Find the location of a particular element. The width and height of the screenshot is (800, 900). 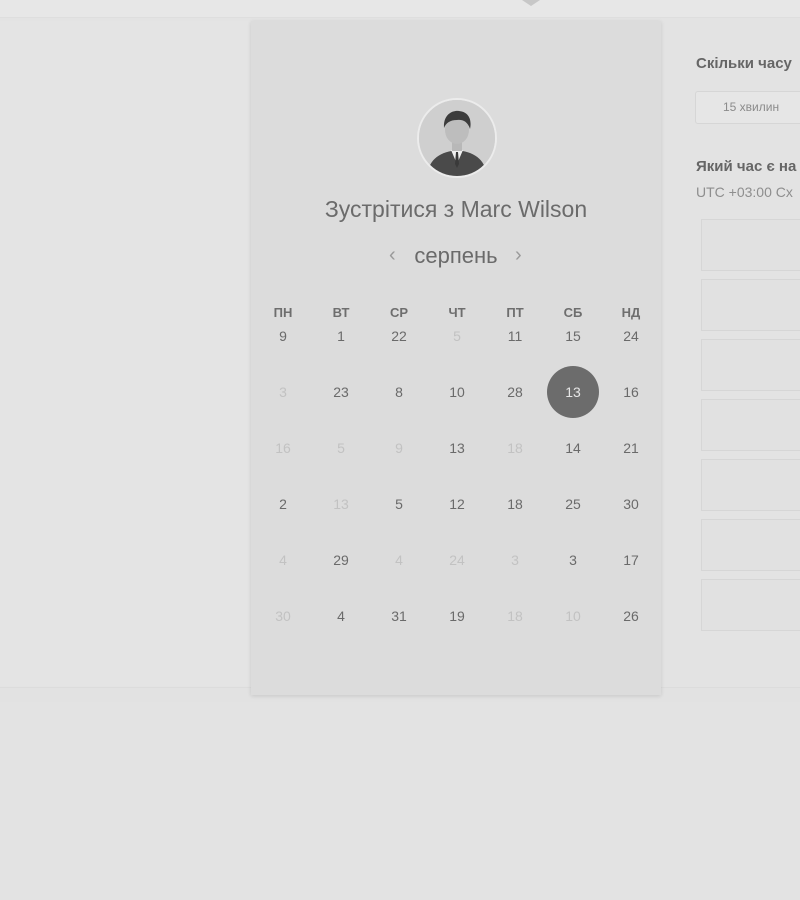

timezone-label: UTC +03:00 Сх is located at coordinates (744, 192).